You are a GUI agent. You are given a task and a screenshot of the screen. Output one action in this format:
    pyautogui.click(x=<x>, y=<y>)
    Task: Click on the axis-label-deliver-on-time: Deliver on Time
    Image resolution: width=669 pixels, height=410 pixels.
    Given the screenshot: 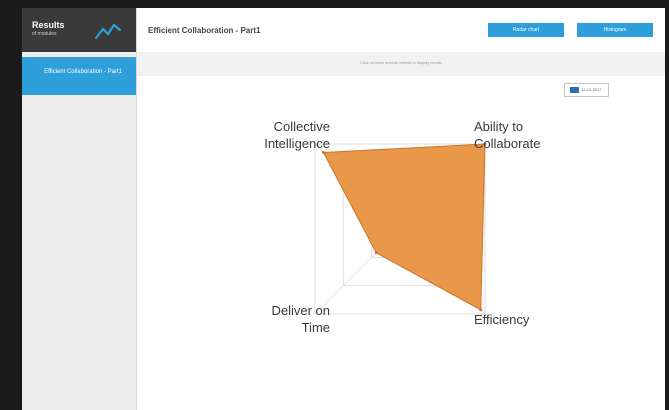 What is the action you would take?
    pyautogui.click(x=300, y=319)
    